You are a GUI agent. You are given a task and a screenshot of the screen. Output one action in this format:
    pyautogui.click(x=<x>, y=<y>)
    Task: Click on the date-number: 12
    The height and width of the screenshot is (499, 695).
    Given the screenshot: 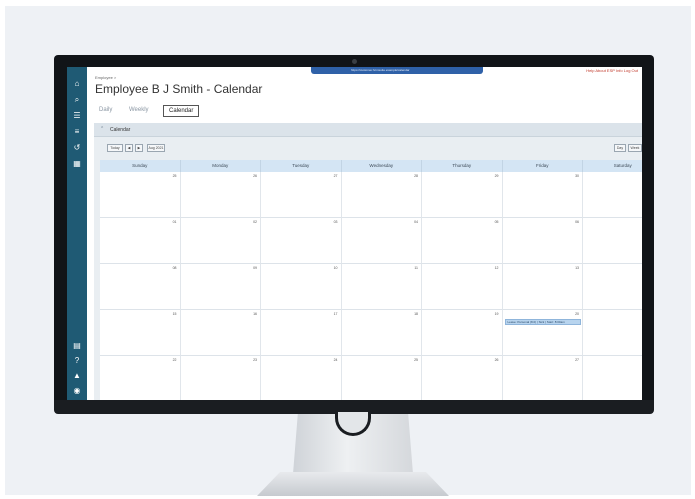 What is the action you would take?
    pyautogui.click(x=497, y=268)
    